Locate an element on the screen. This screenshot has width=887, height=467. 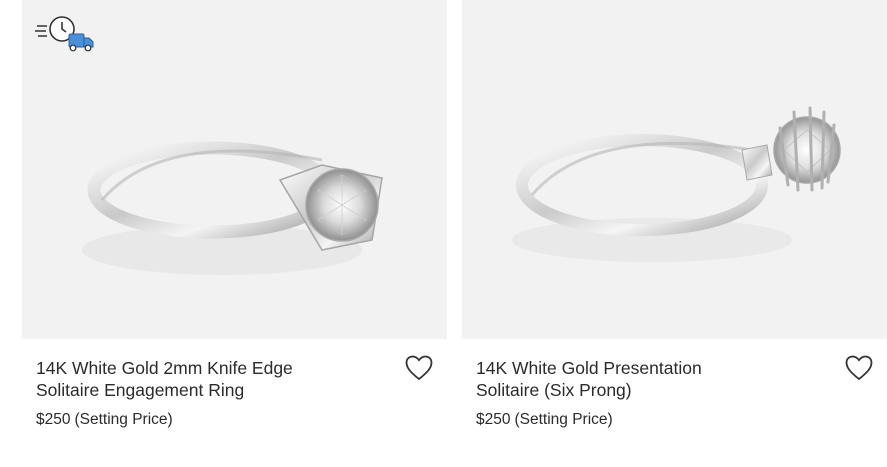
product-title-line-1: 14K White Gold Presentation is located at coordinates (641, 368).